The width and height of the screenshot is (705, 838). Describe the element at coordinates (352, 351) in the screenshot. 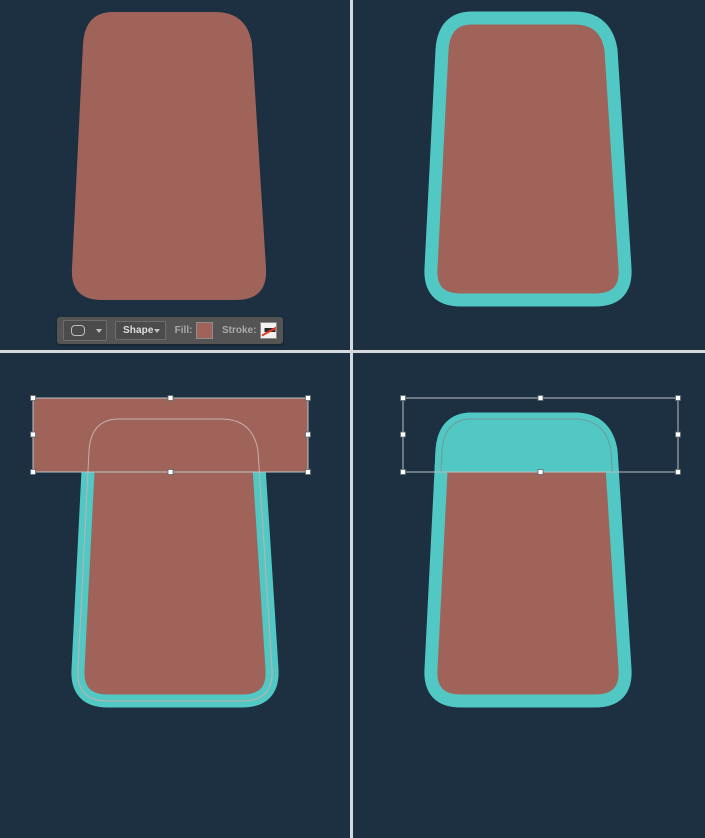

I see `panel-divider-horizontal` at that location.